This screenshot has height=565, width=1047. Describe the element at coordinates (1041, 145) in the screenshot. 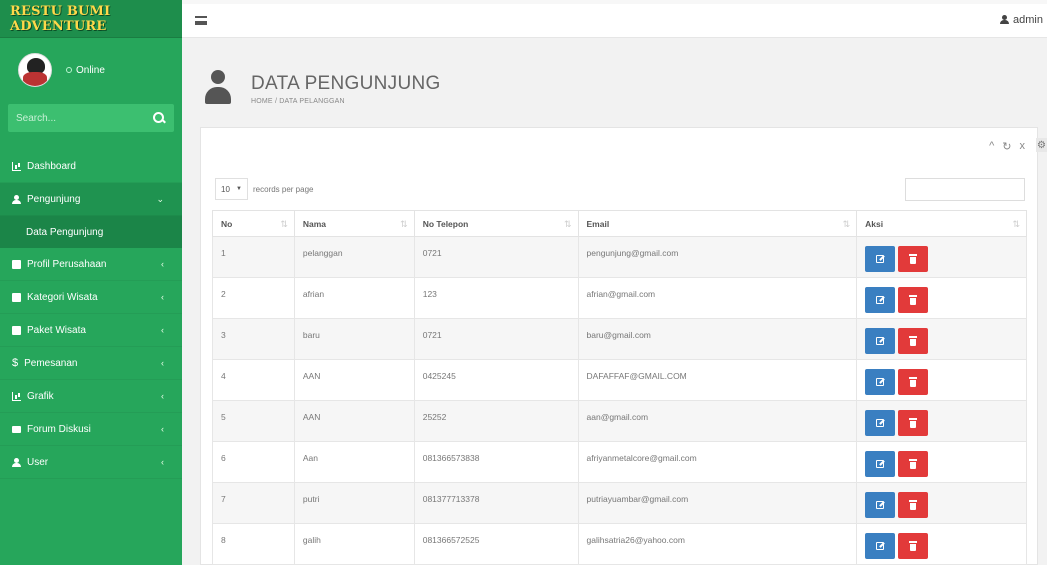

I see `gear-icon: ⚙` at that location.